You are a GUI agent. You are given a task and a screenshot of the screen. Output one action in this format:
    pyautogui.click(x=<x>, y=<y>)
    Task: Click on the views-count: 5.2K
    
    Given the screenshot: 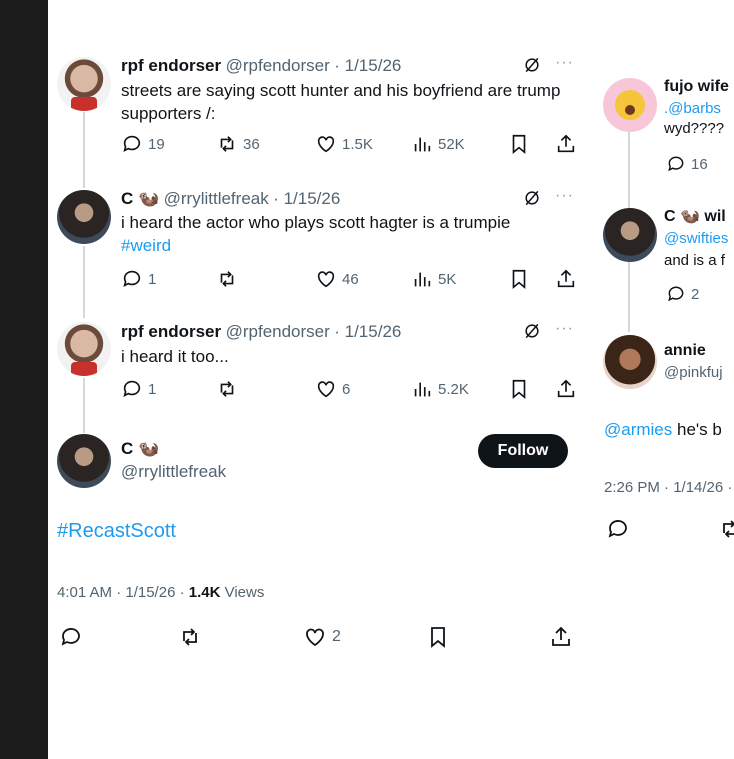 What is the action you would take?
    pyautogui.click(x=453, y=389)
    